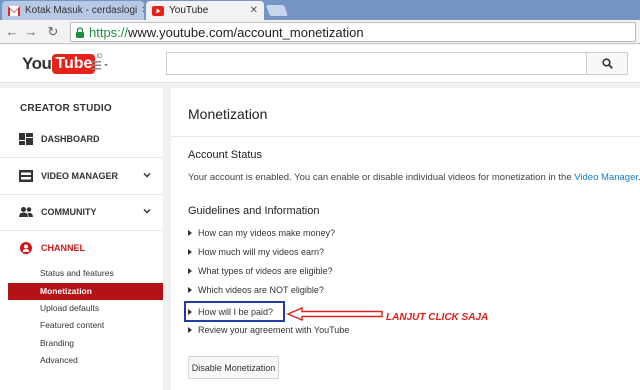 Image resolution: width=640 pixels, height=390 pixels. What do you see at coordinates (66, 108) in the screenshot?
I see `sidebar-title: CREATOR STUDIO` at bounding box center [66, 108].